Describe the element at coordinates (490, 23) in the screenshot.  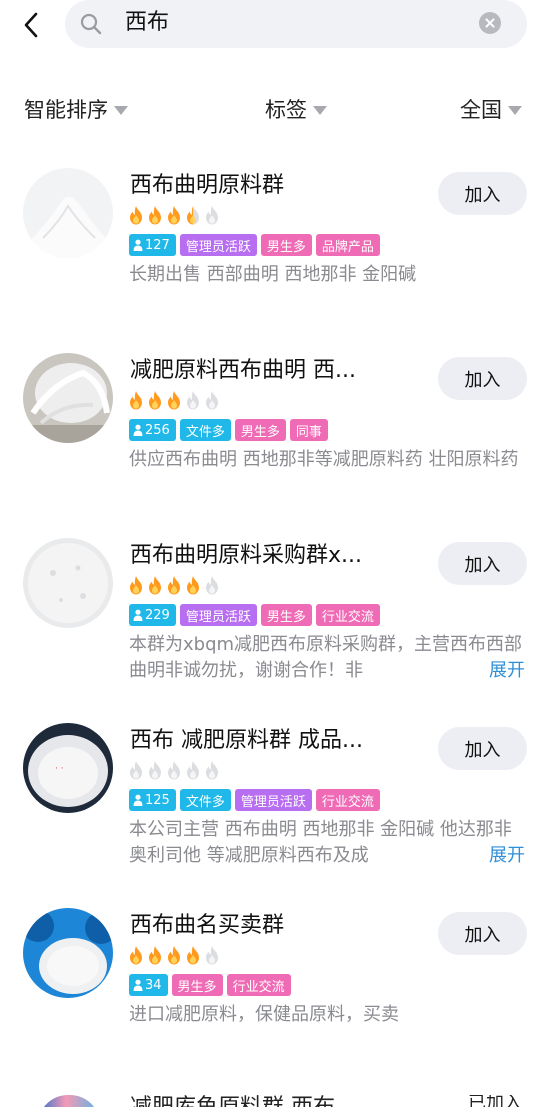
I see `clear-icon` at that location.